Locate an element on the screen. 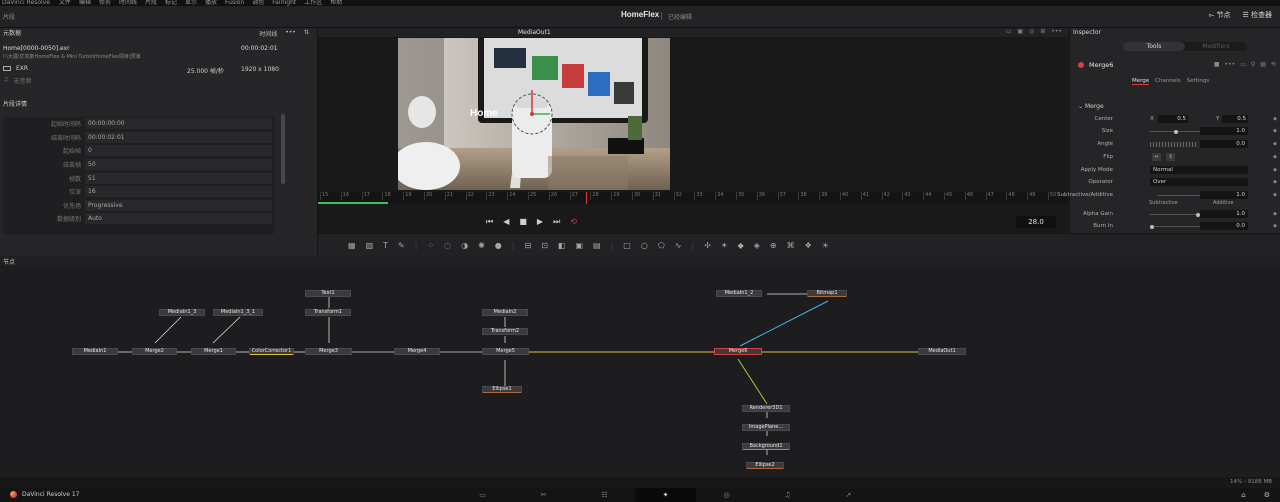  flip-horizontal-icon: ↔ is located at coordinates (1156, 157).